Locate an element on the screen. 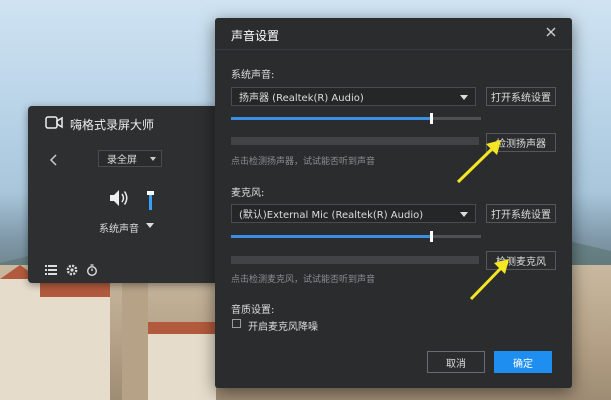  recorder-title: 嗨格式录屏大师 is located at coordinates (112, 125).